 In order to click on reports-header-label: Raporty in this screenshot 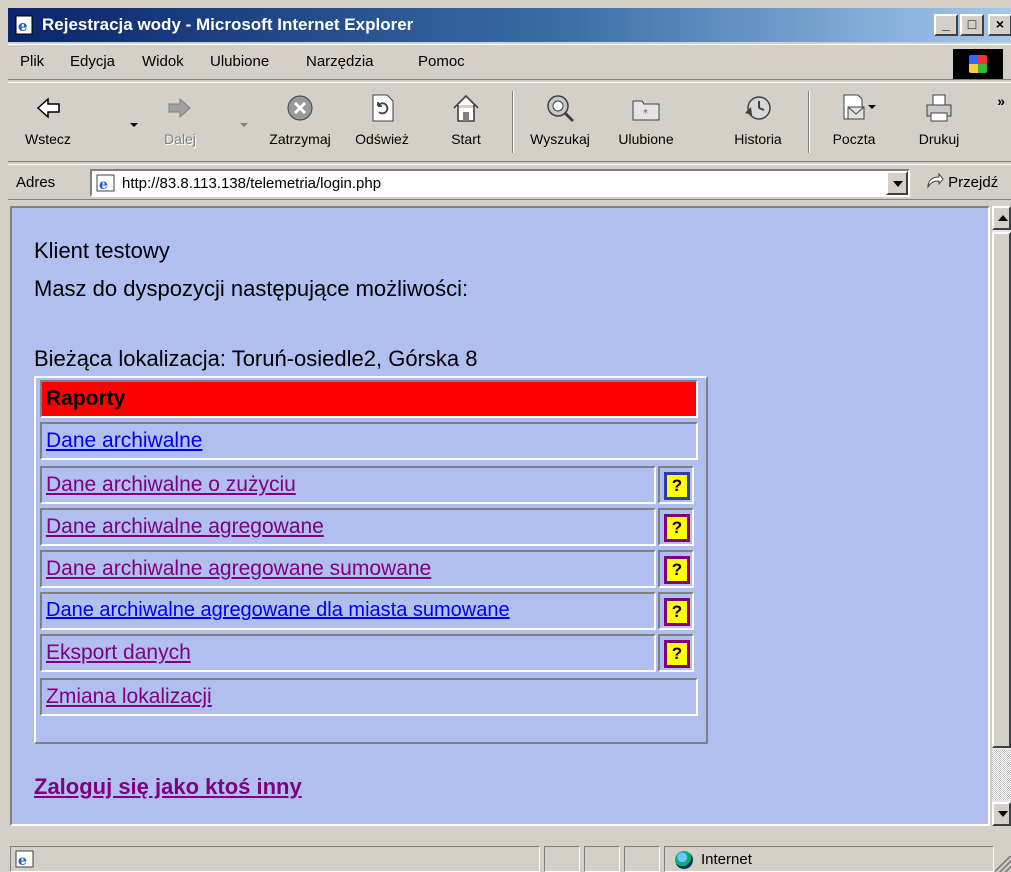, I will do `click(86, 398)`.